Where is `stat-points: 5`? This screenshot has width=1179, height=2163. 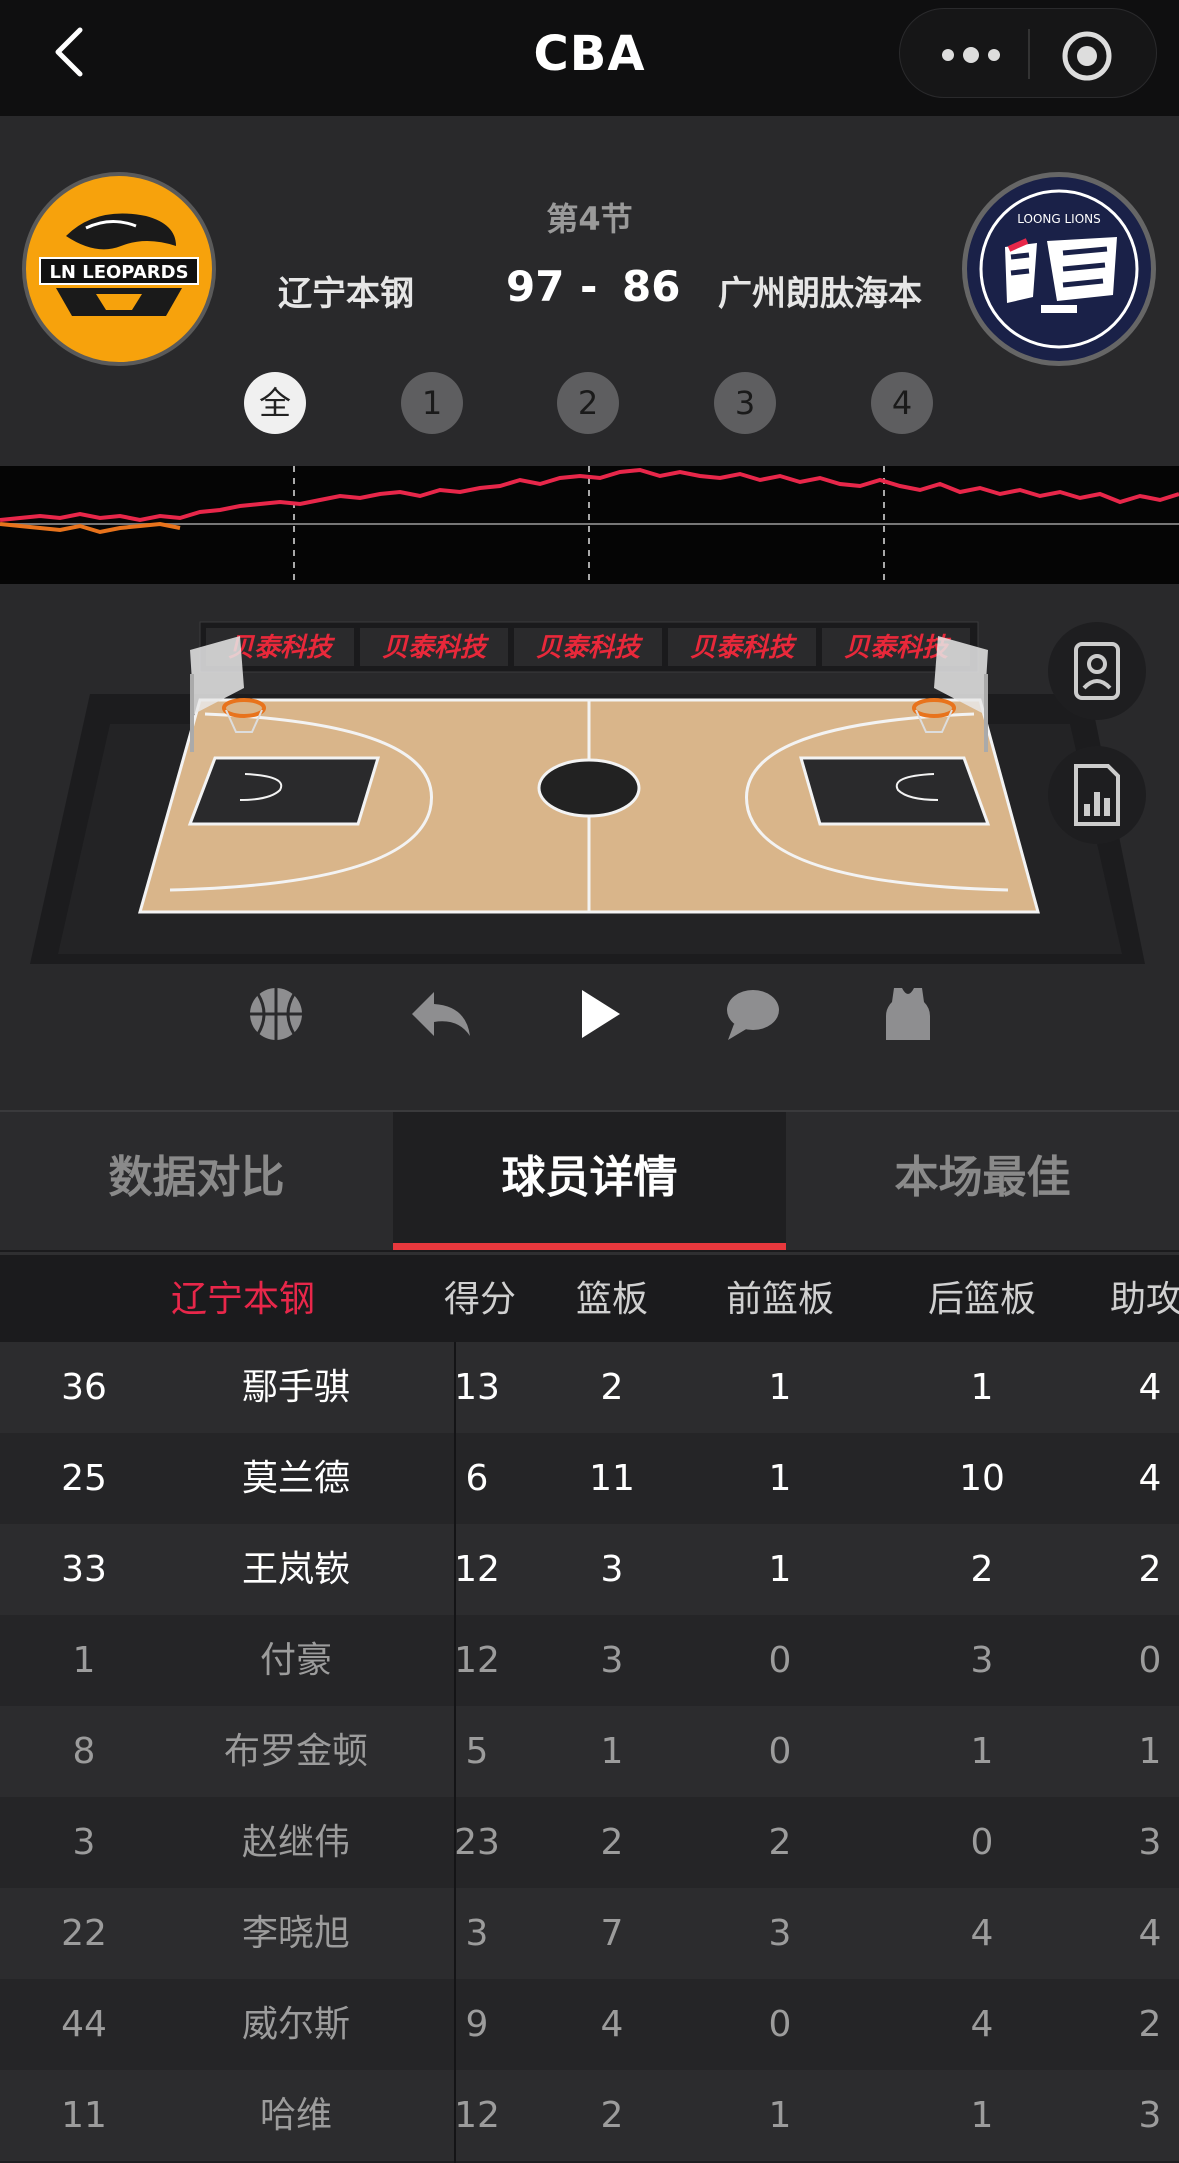 stat-points: 5 is located at coordinates (477, 1751).